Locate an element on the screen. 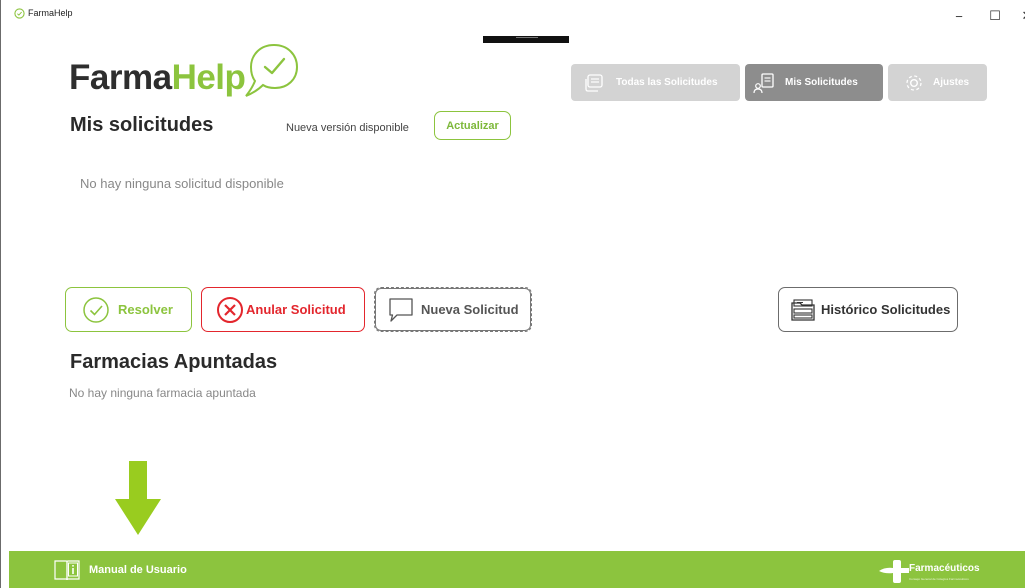 The width and height of the screenshot is (1025, 588). user-manual-link: Manual de Usuario is located at coordinates (120, 570).